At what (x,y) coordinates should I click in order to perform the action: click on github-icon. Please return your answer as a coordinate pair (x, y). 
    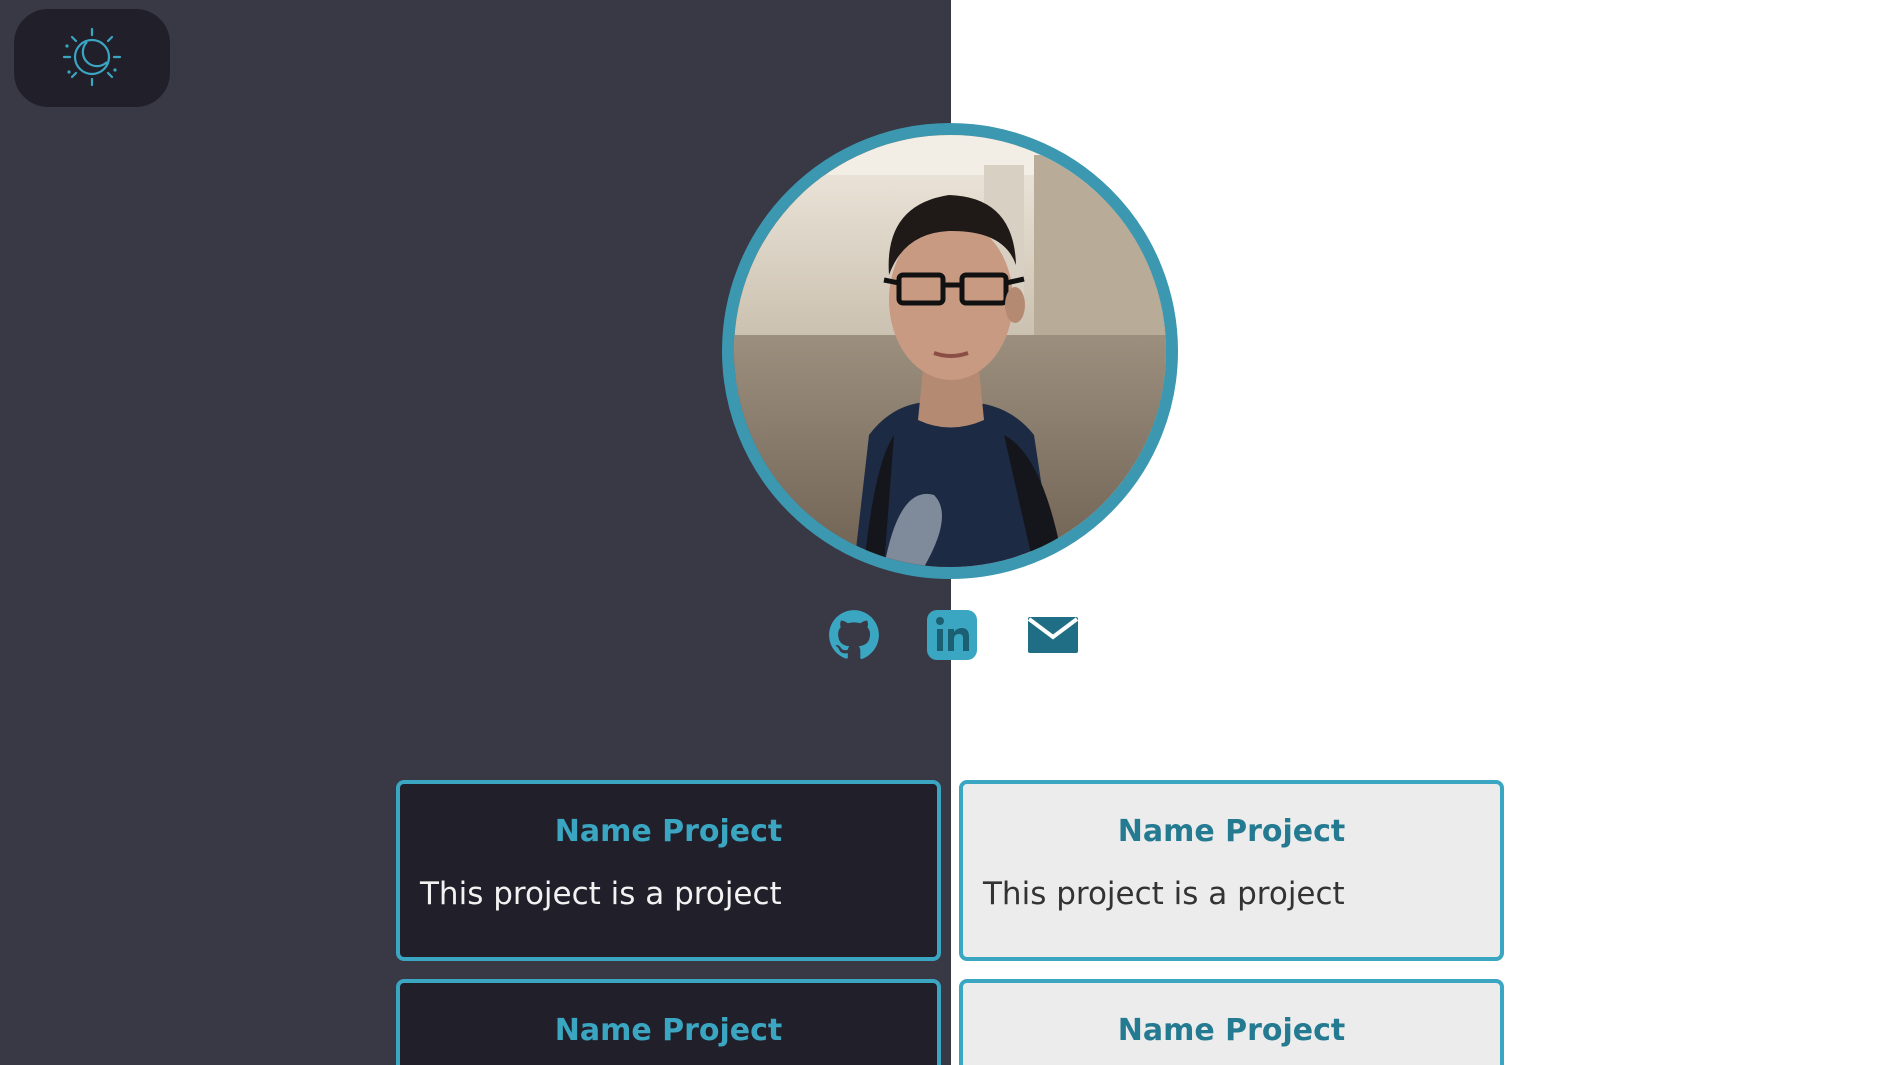
    Looking at the image, I should click on (854, 637).